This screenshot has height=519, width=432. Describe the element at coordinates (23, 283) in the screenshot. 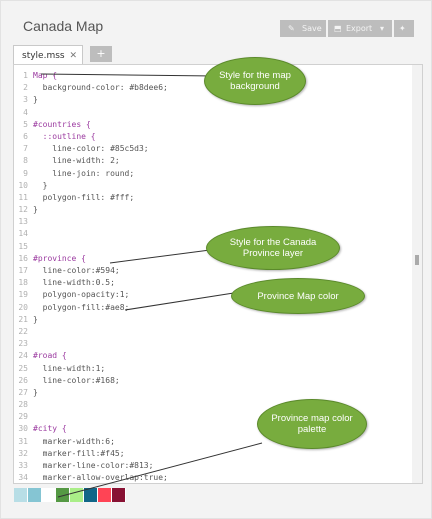

I see `line-number: 18` at that location.